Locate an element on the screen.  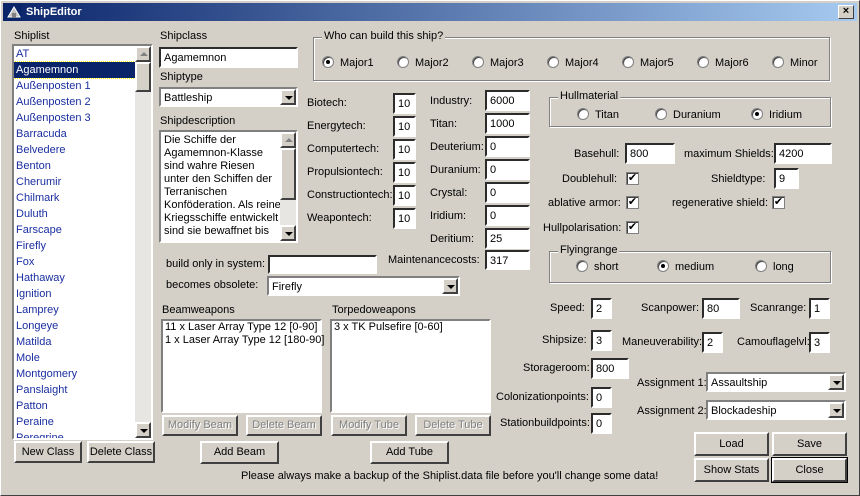
basehull-input: 800 is located at coordinates (650, 153).